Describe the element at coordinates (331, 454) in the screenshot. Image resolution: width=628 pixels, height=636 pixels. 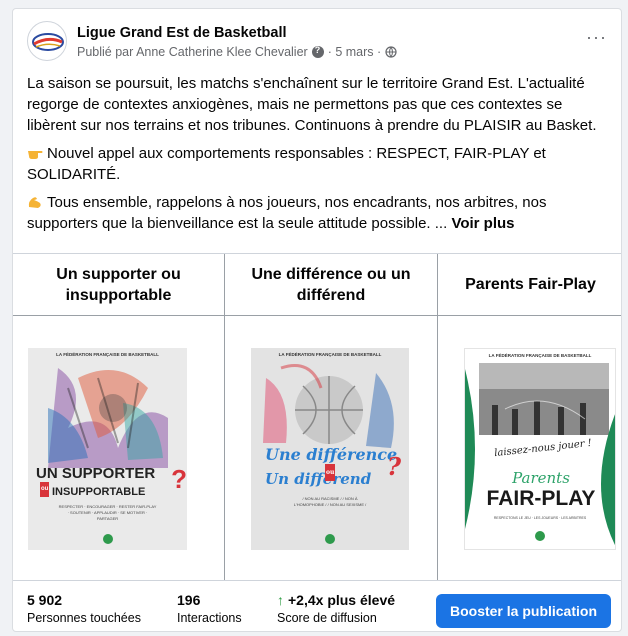
I see `poster-2-line1: Une différence` at that location.